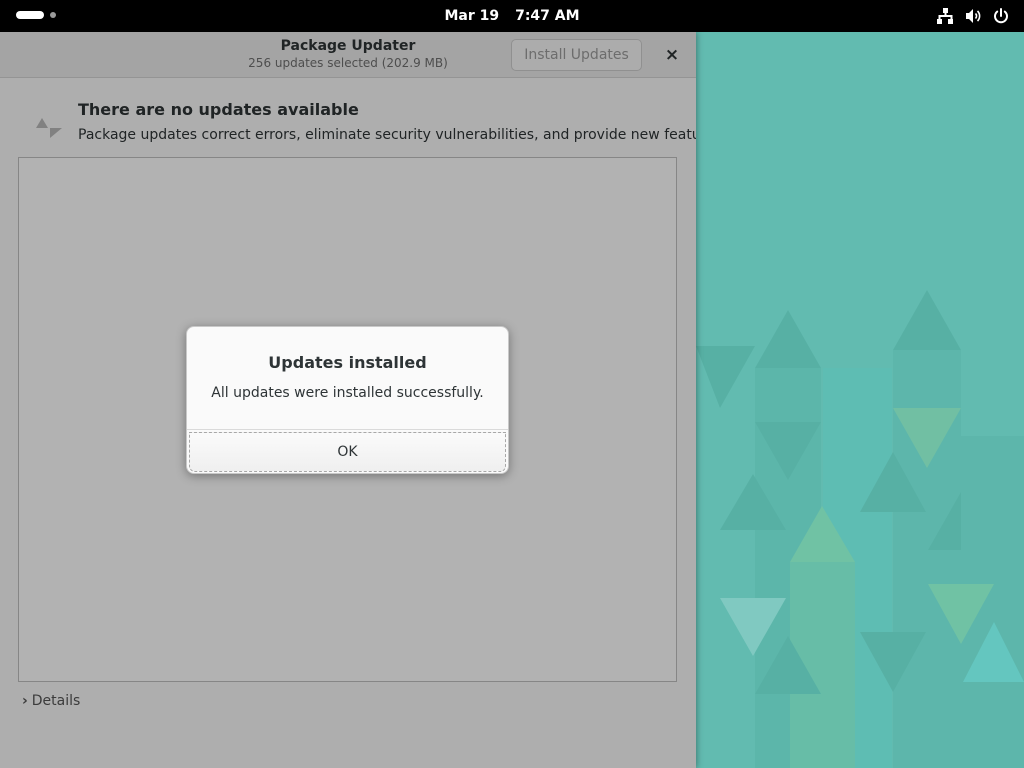 The width and height of the screenshot is (1024, 768). Describe the element at coordinates (471, 16) in the screenshot. I see `clock-date: Mar 19` at that location.